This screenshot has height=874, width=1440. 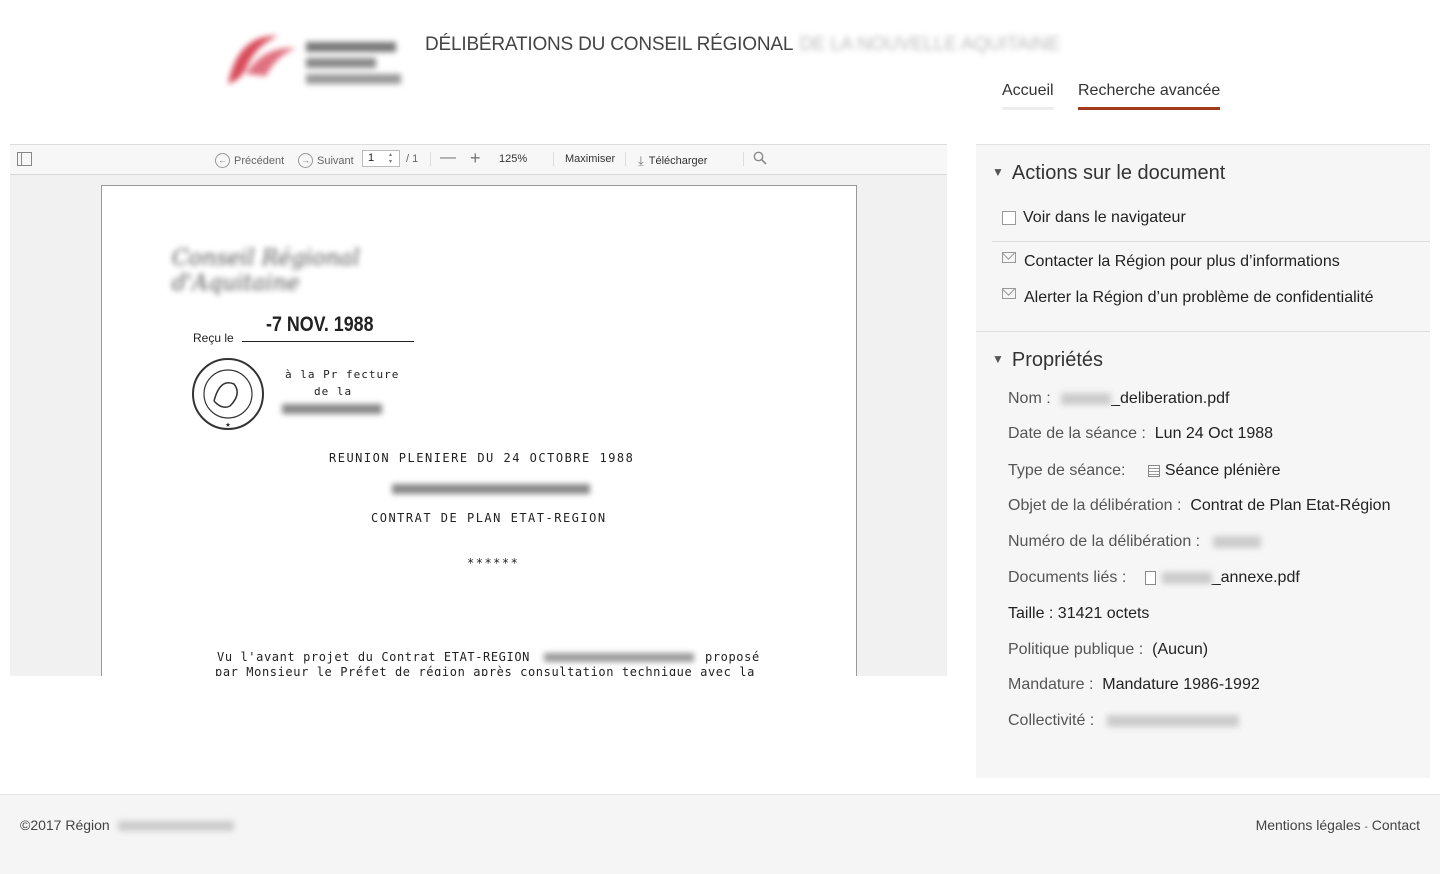 What do you see at coordinates (24, 159) in the screenshot?
I see `sidebar-toggle-icon` at bounding box center [24, 159].